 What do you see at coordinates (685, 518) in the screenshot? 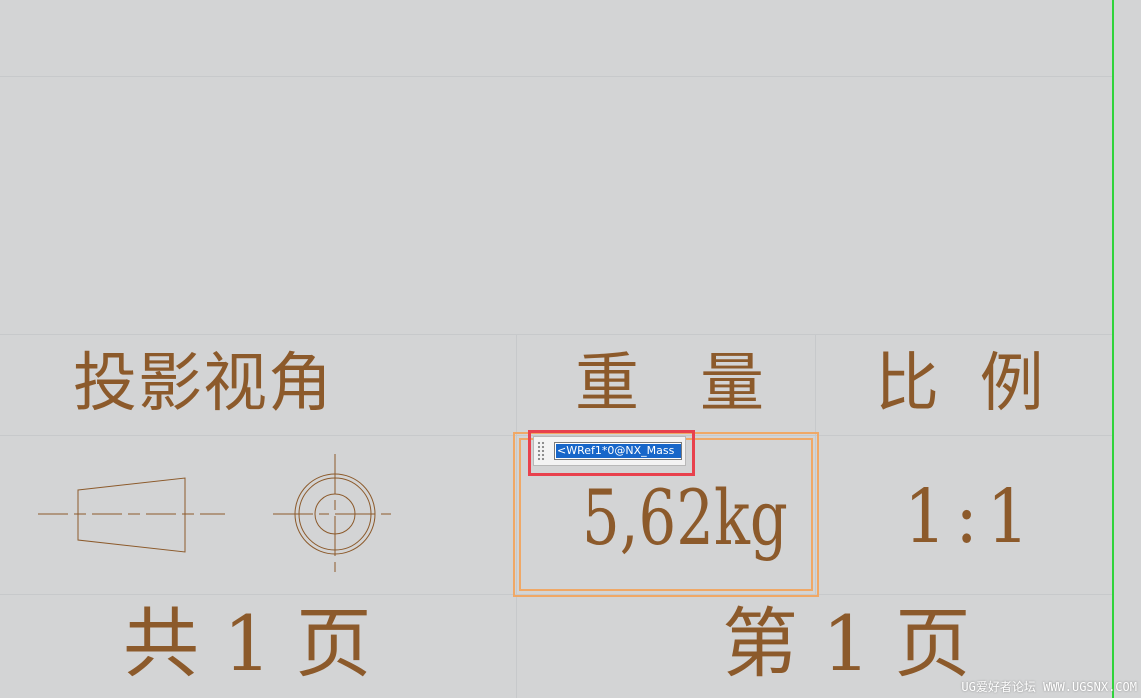
I see `weight-value: 5,62kg` at bounding box center [685, 518].